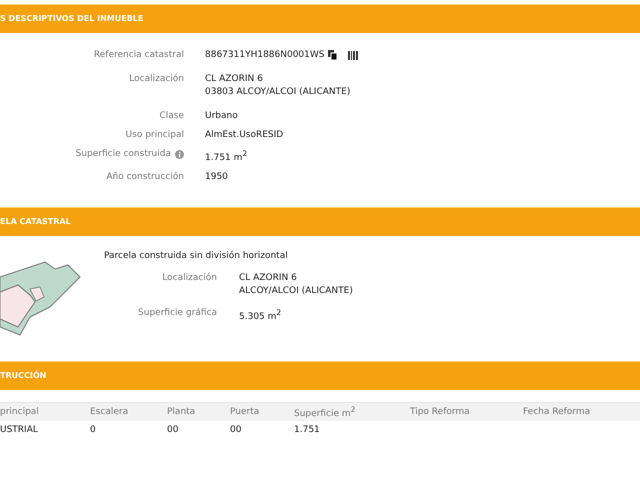 The width and height of the screenshot is (640, 480). I want to click on table-cell-text: 1.751, so click(307, 430).